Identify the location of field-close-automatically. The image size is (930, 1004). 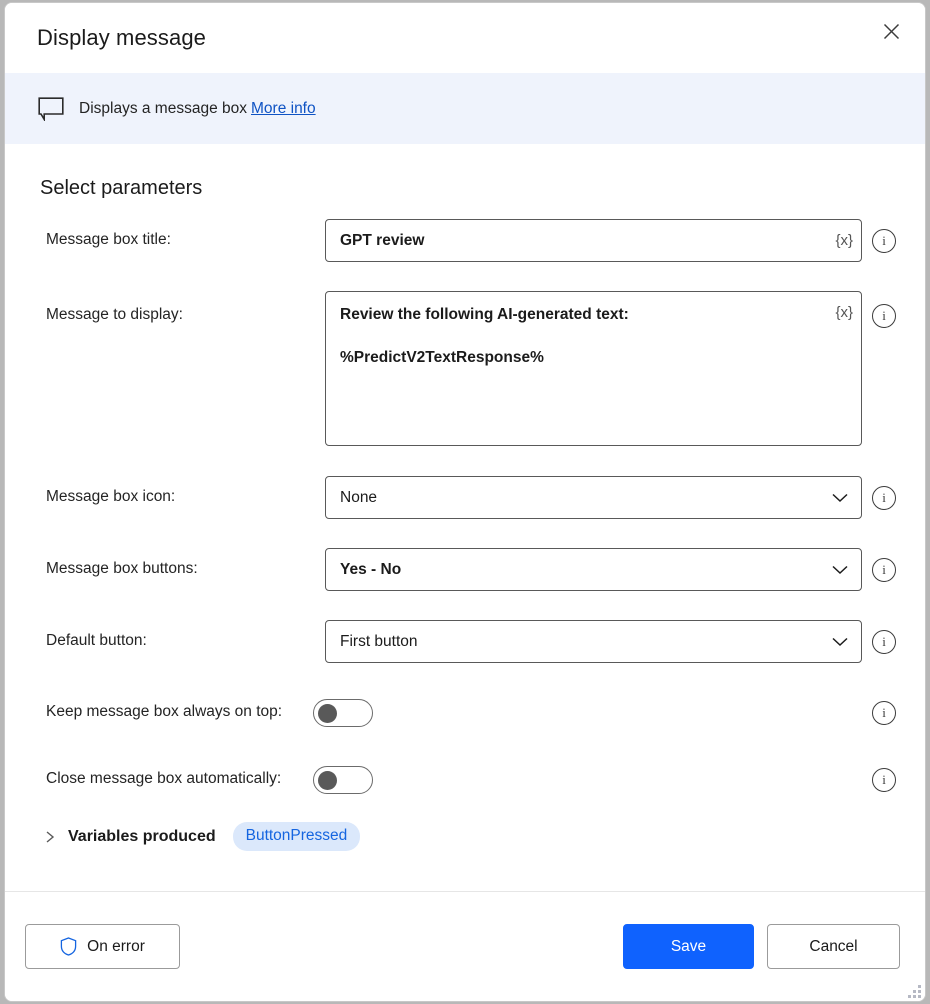
(343, 780).